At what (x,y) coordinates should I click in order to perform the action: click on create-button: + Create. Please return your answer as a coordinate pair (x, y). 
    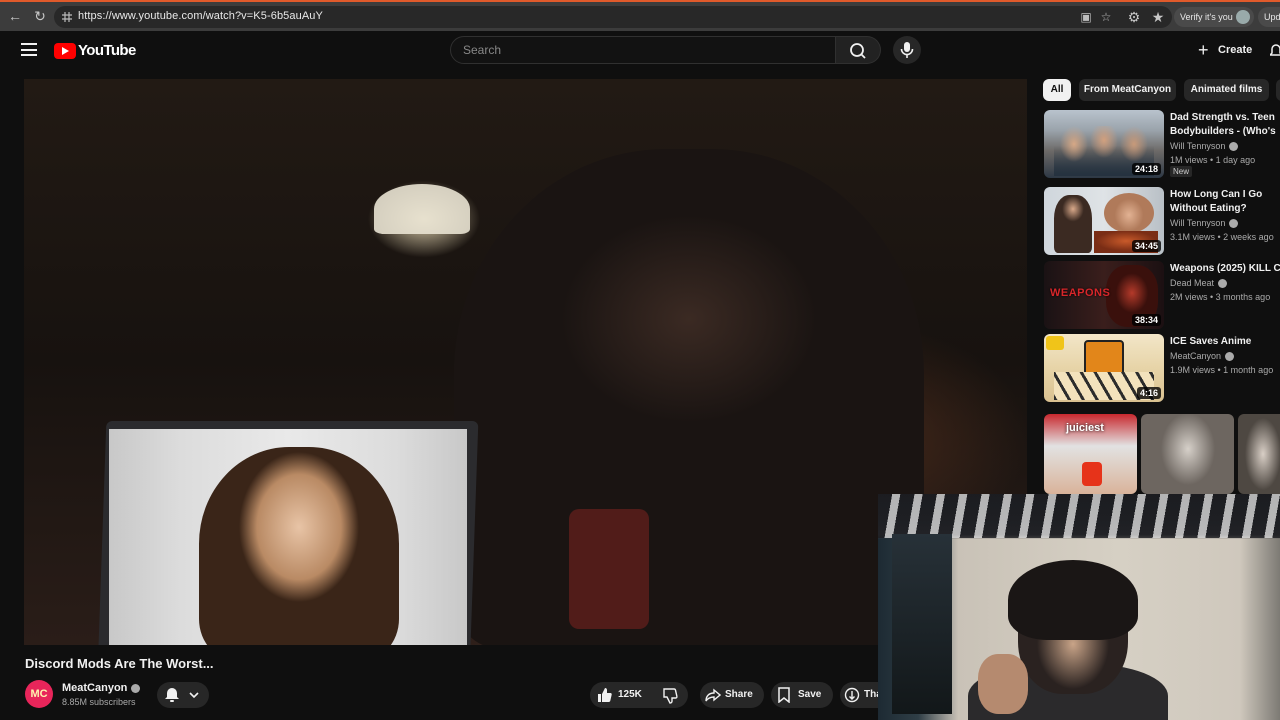
    Looking at the image, I should click on (1224, 50).